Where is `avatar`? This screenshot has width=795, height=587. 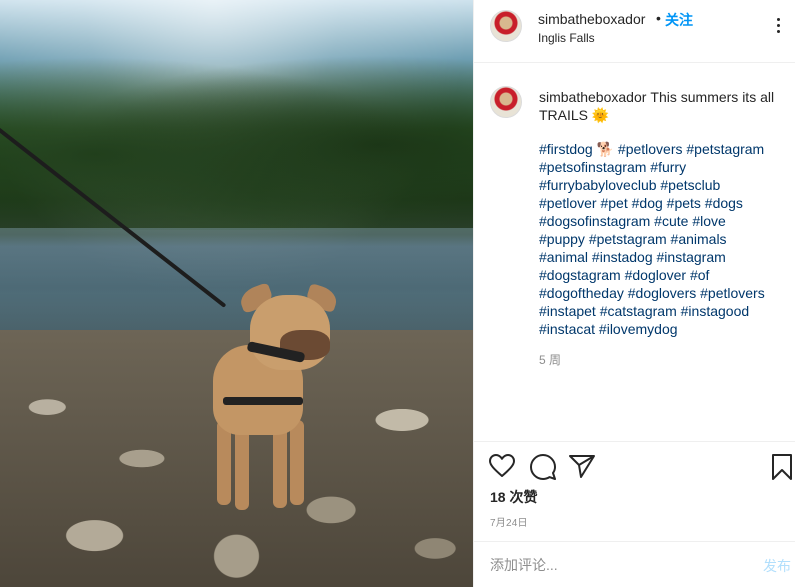 avatar is located at coordinates (506, 26).